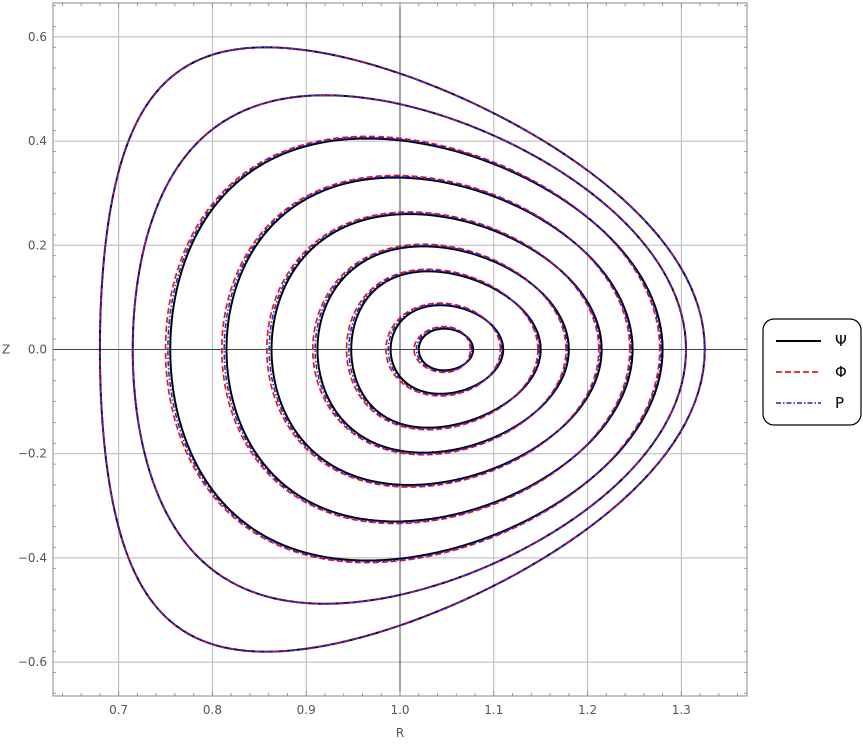 The width and height of the screenshot is (863, 744). Describe the element at coordinates (493, 710) in the screenshot. I see `x-tick-label: 1.1` at that location.